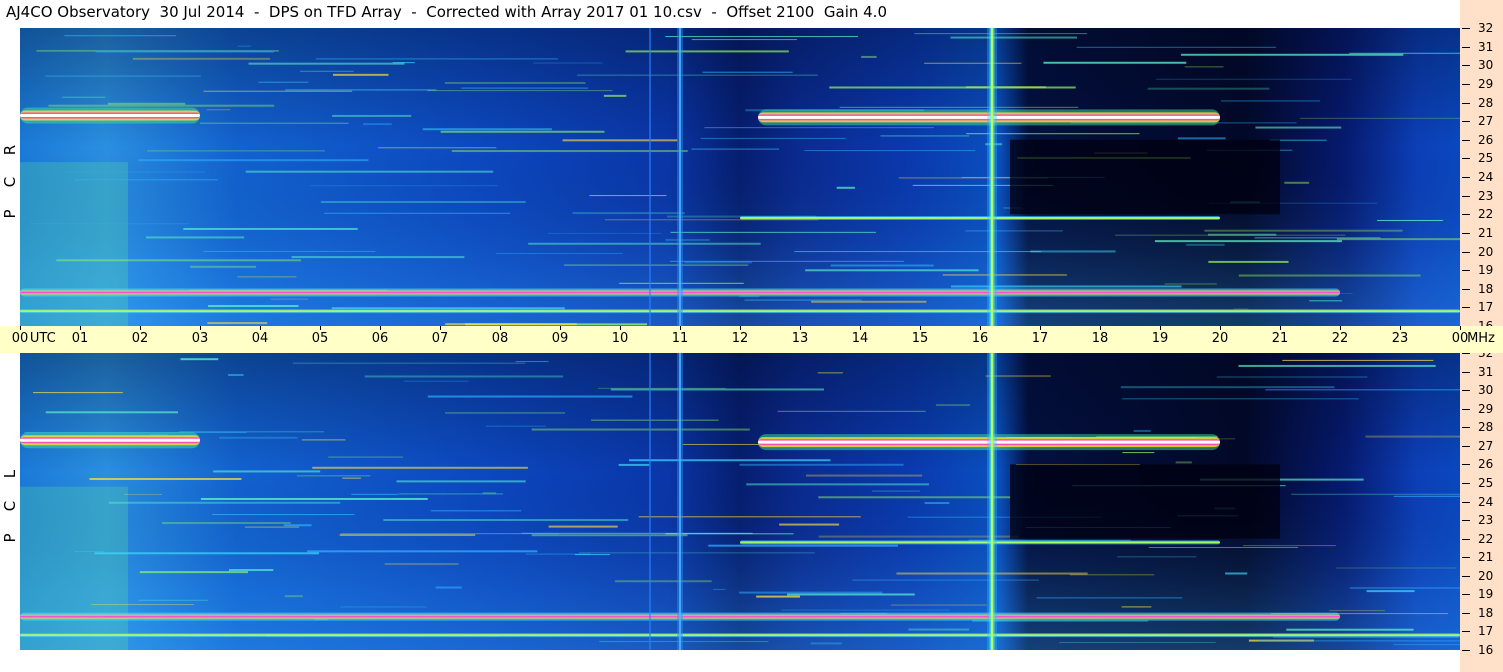 Image resolution: width=1503 pixels, height=672 pixels. Describe the element at coordinates (260, 338) in the screenshot. I see `time-tick-label: 04` at that location.